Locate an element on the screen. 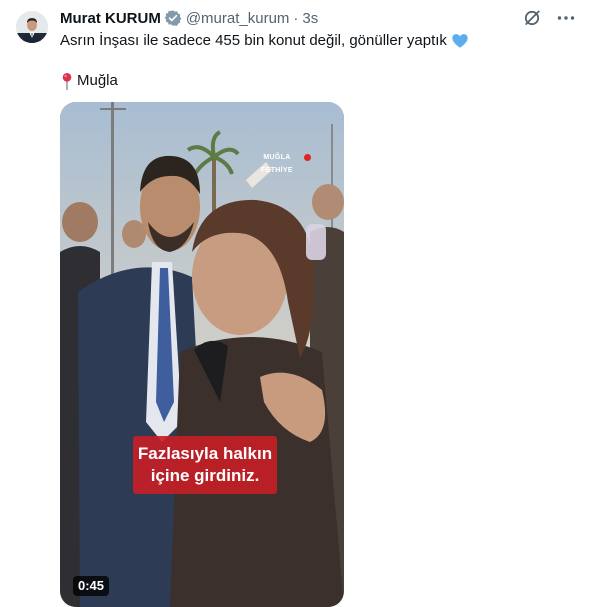 This screenshot has height=607, width=594. avatar is located at coordinates (32, 27).